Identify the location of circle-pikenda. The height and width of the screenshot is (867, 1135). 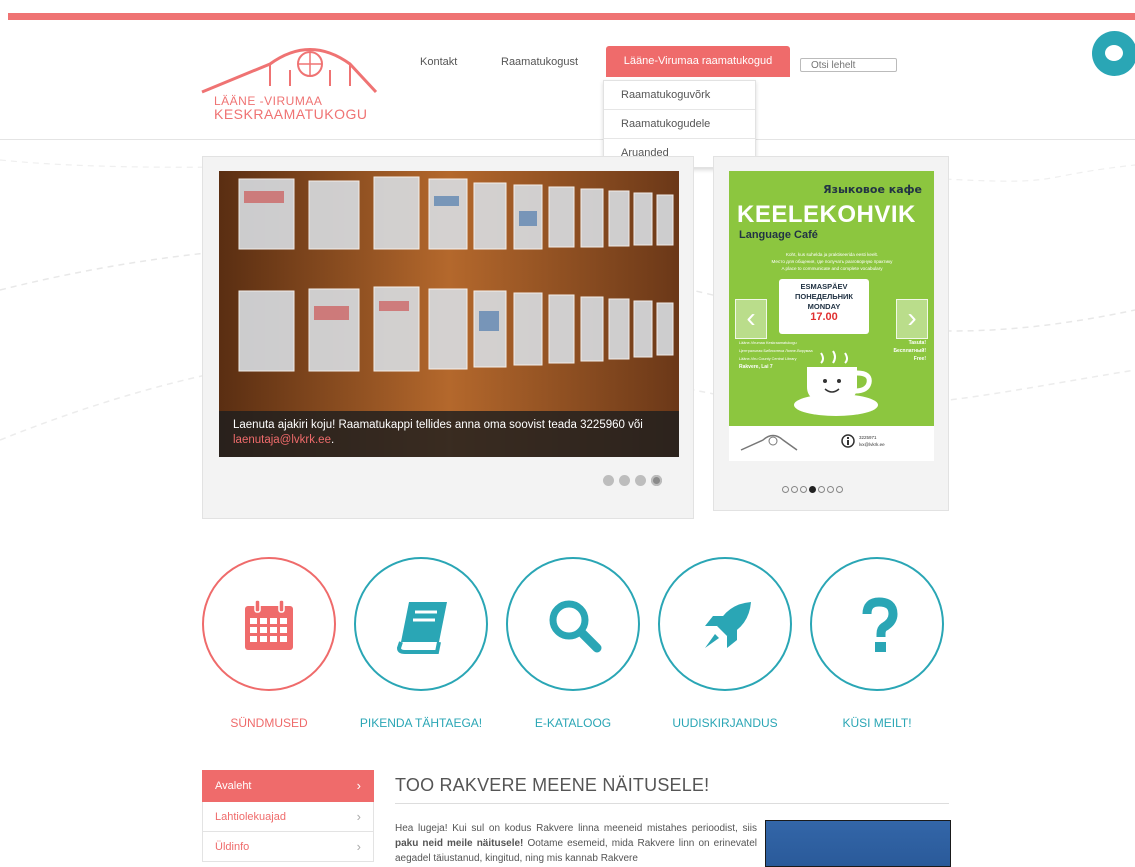
(421, 624).